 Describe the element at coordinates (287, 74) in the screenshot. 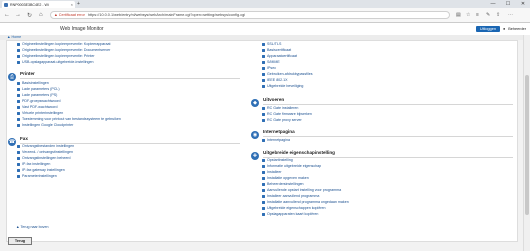

I see `list-item: Gebruiken-afdrukbypassfiles` at that location.